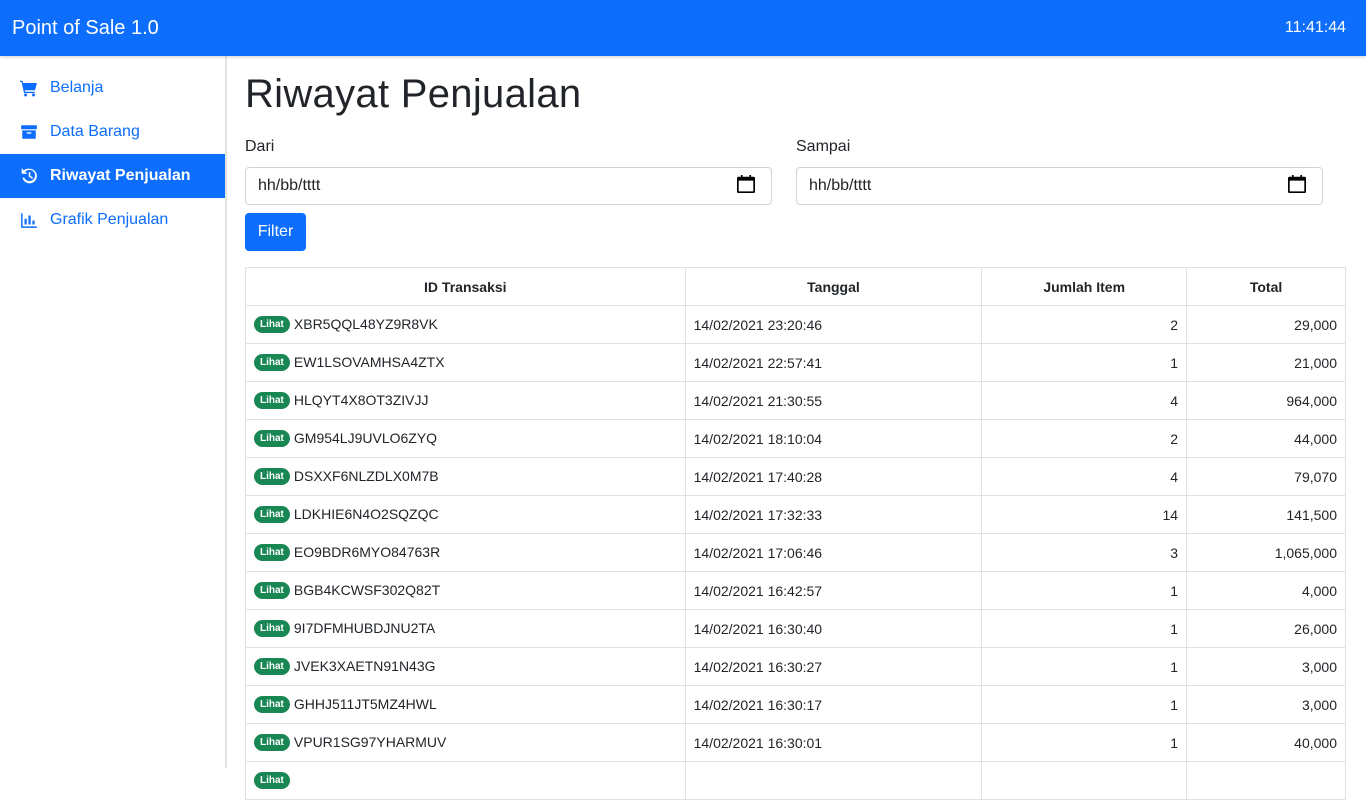 Image resolution: width=1366 pixels, height=800 pixels. I want to click on total-cell: 44,000, so click(1266, 438).